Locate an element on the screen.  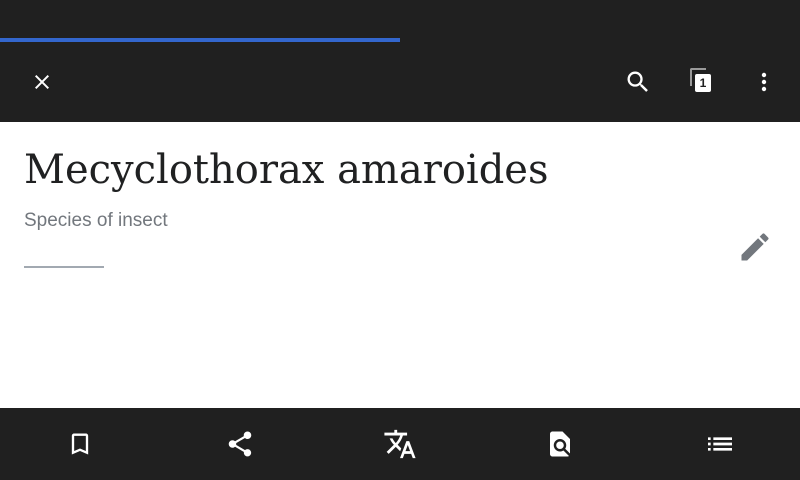
share-button is located at coordinates (240, 444).